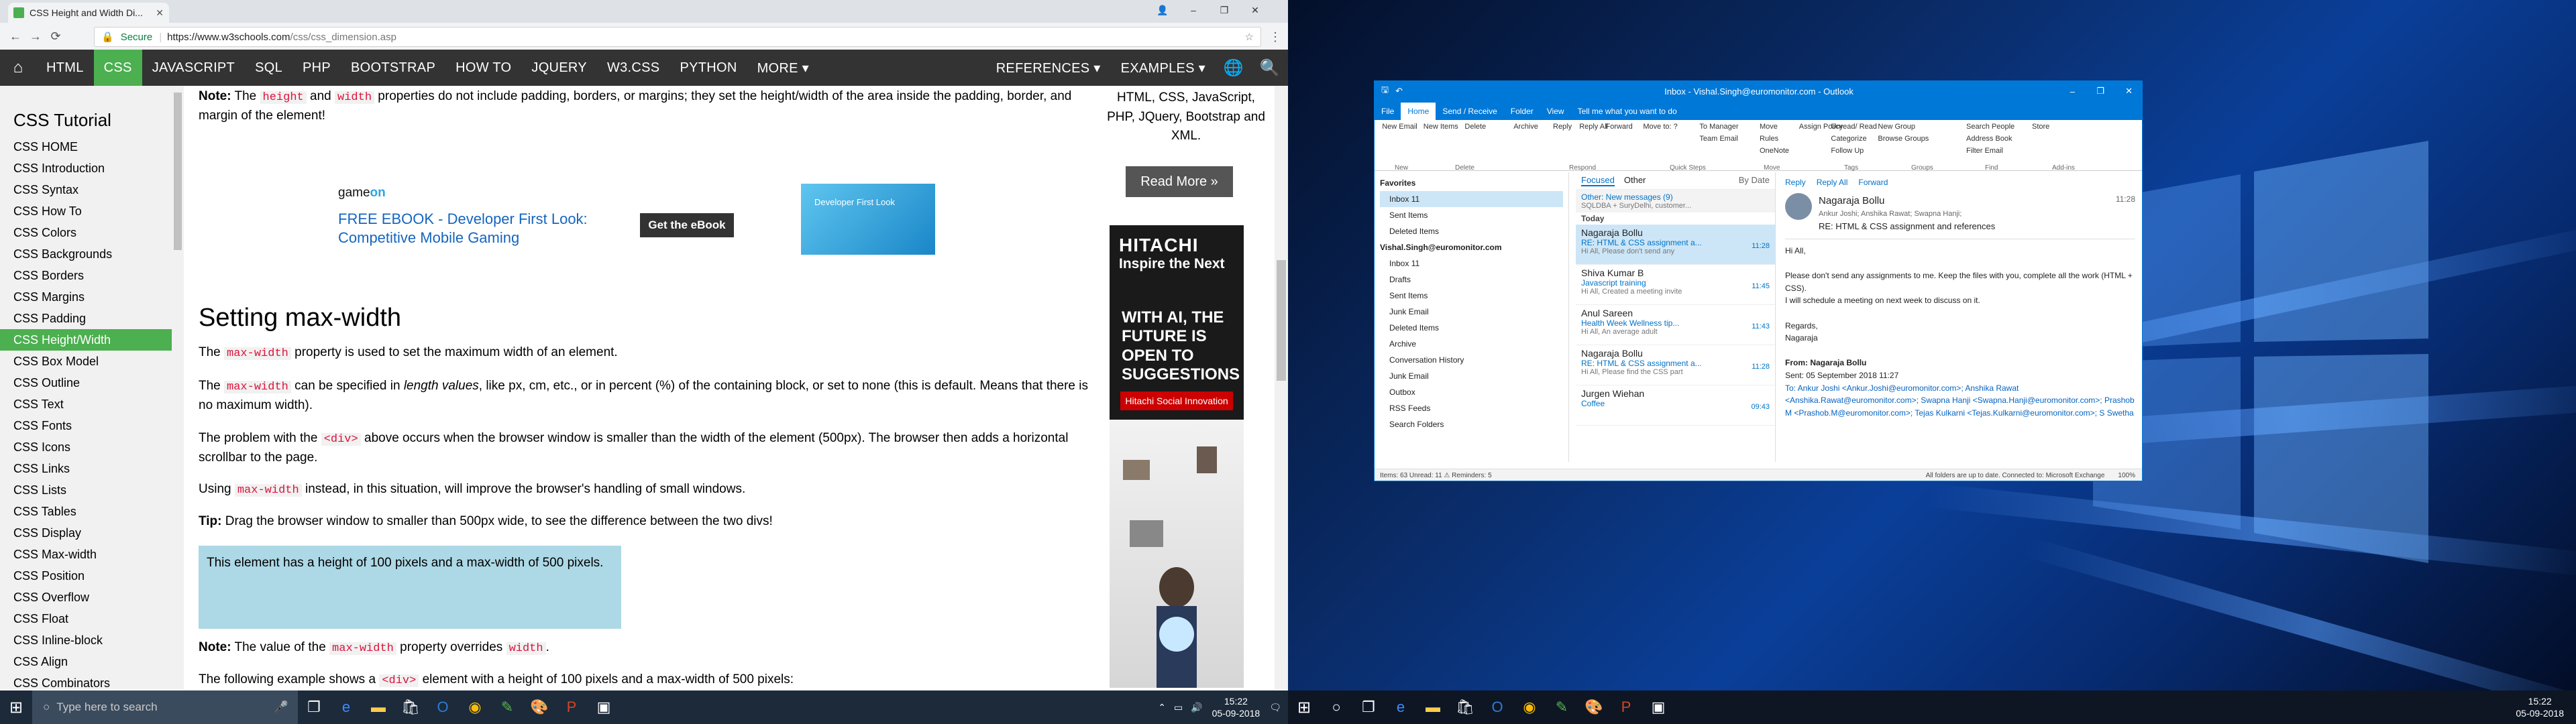  Describe the element at coordinates (86, 275) in the screenshot. I see `sidebar-link: CSS Borders` at that location.